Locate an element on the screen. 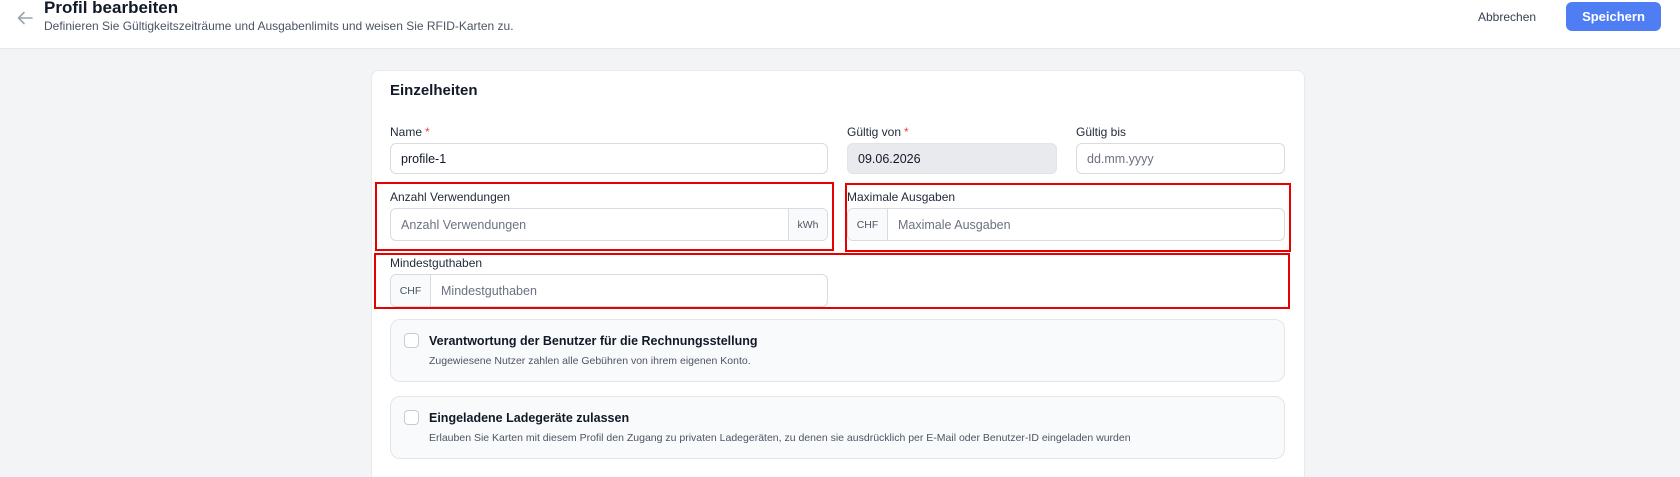  billing-responsibility-checkbox is located at coordinates (411, 340).